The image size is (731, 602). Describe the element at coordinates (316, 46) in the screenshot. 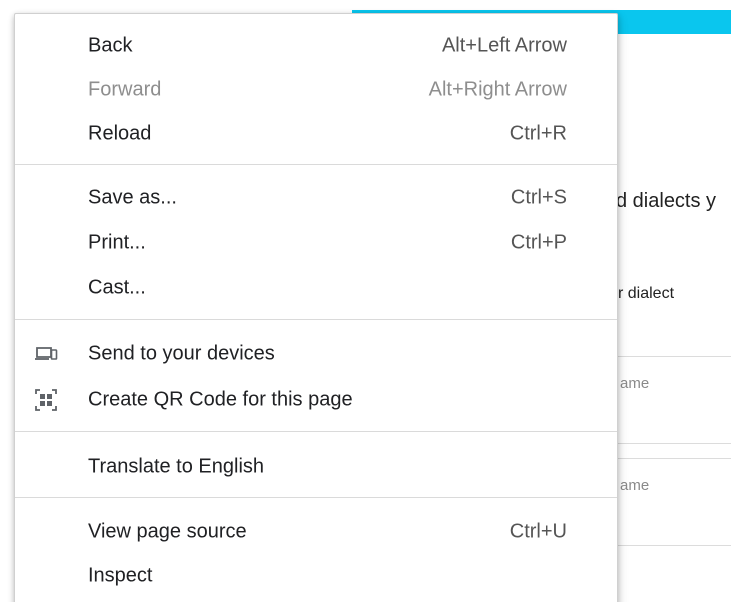

I see `menu-item-back: Back Alt+Left Arrow` at that location.